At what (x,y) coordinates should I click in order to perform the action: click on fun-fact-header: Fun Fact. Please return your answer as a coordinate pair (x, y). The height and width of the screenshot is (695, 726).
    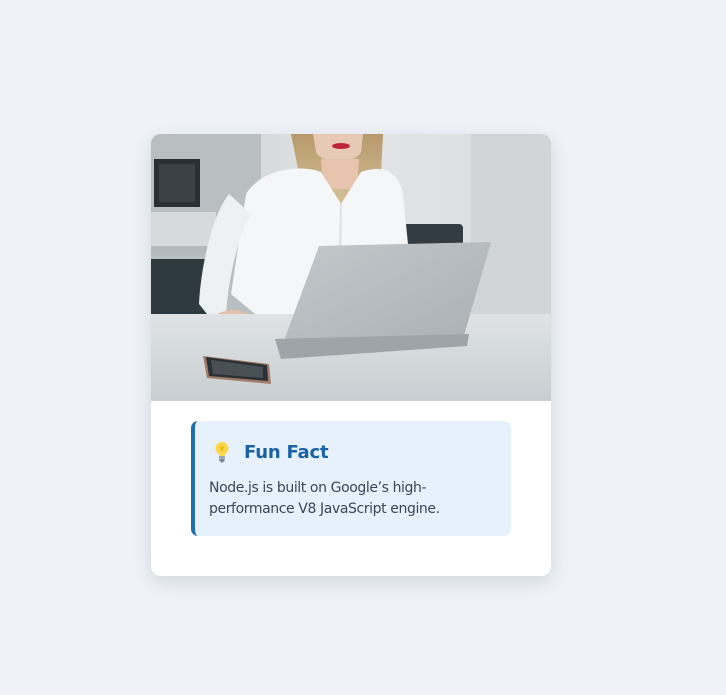
    Looking at the image, I should click on (271, 452).